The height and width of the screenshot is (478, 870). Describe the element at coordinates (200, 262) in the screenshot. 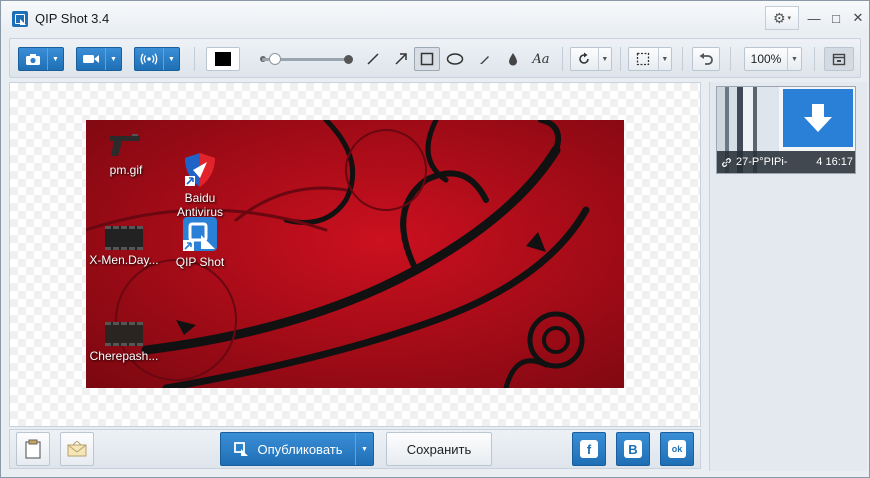

I see `desktop-icon-label: QIP Shot` at that location.